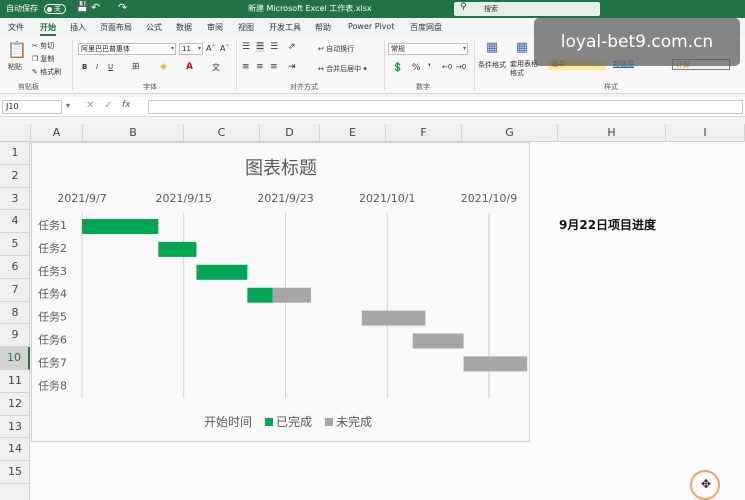 This screenshot has height=500, width=745. What do you see at coordinates (15, 472) in the screenshot?
I see `row-header-15: 15` at bounding box center [15, 472].